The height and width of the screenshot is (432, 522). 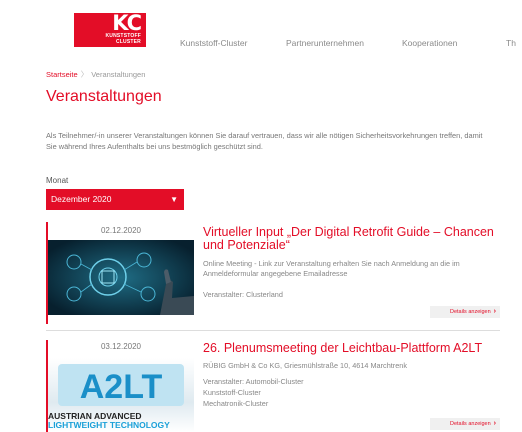 I want to click on page-title: Veranstaltungen, so click(x=104, y=96).